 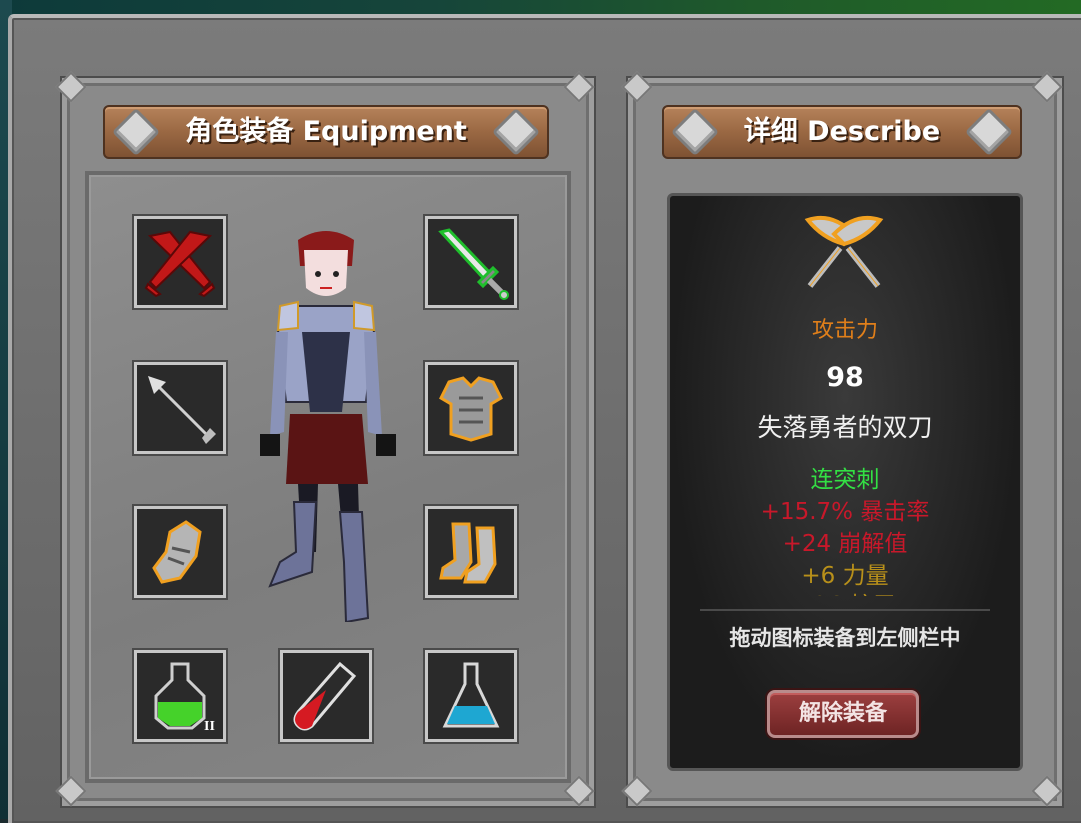 I want to click on chest-armor-icon, so click(x=471, y=409).